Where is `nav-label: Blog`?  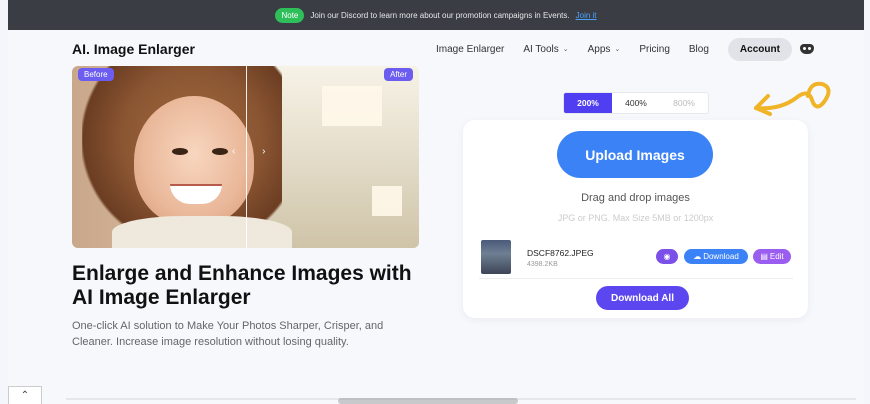
nav-label: Blog is located at coordinates (698, 49).